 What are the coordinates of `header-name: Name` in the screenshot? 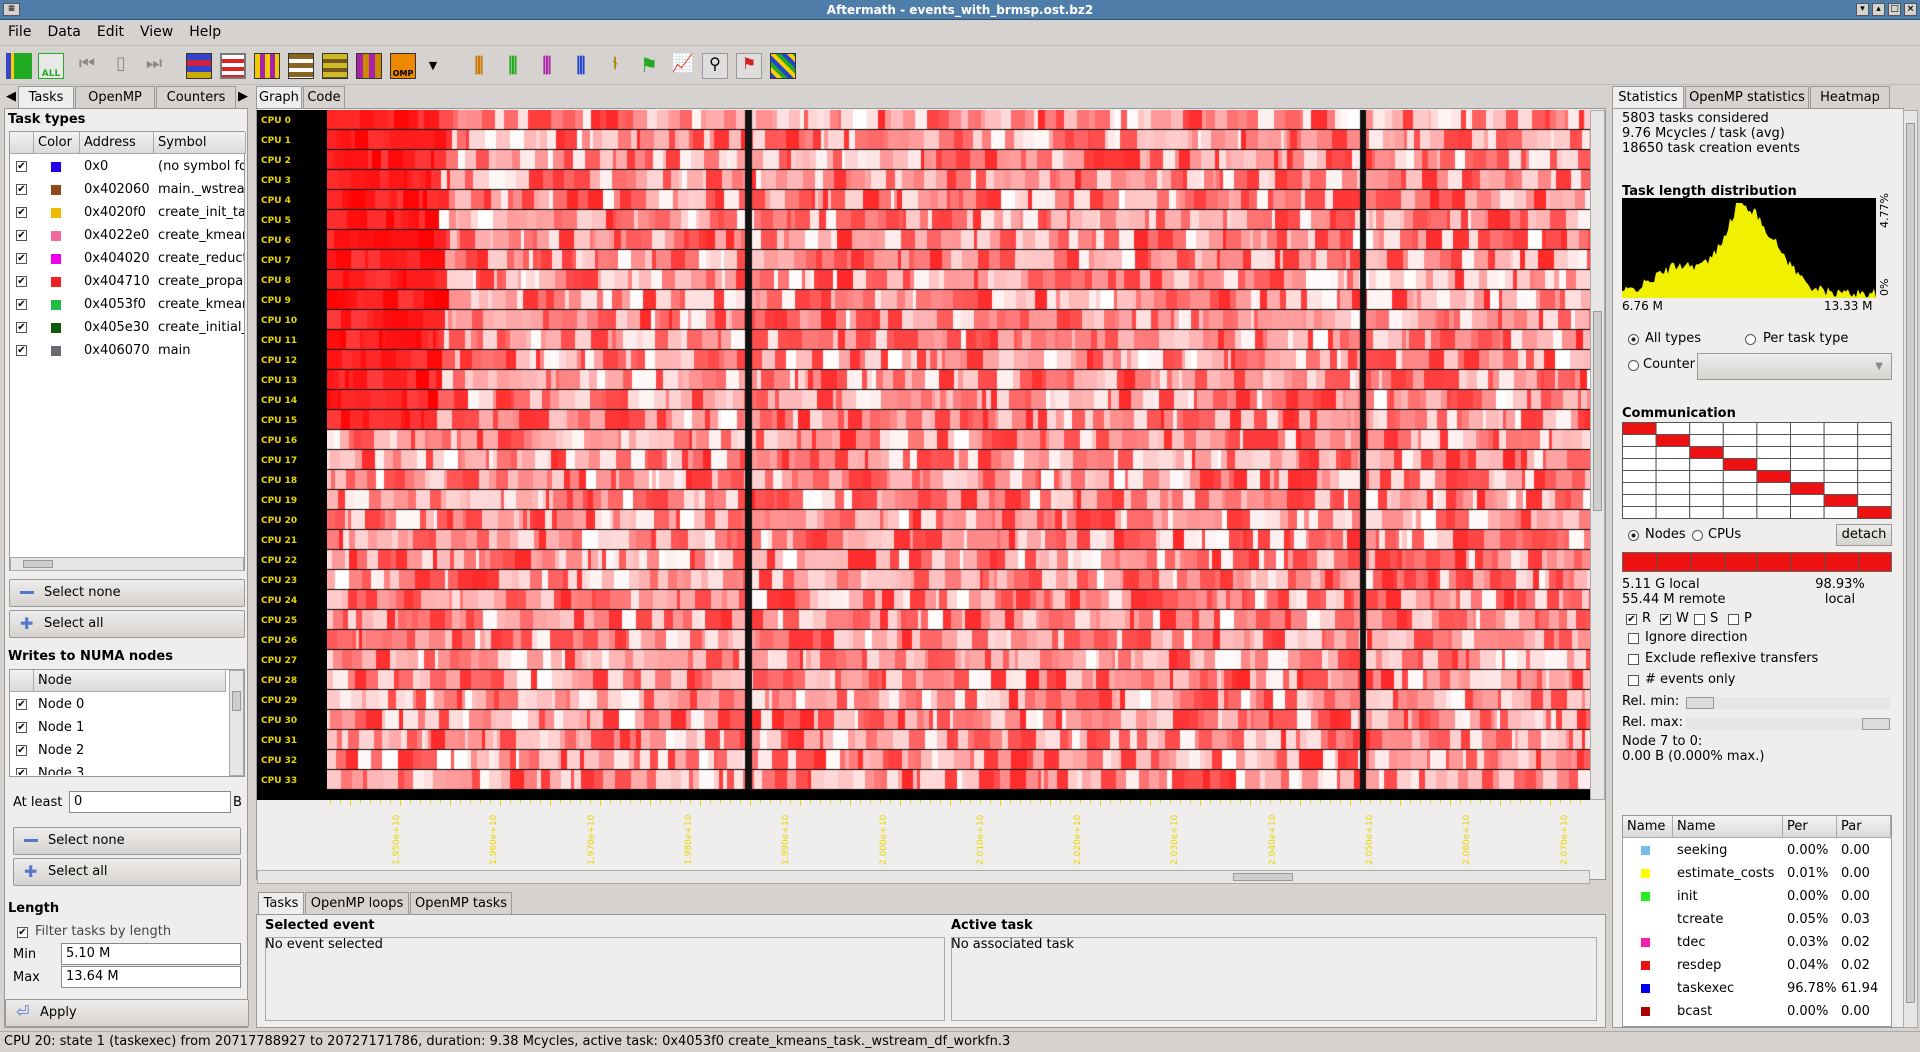 It's located at (1728, 827).